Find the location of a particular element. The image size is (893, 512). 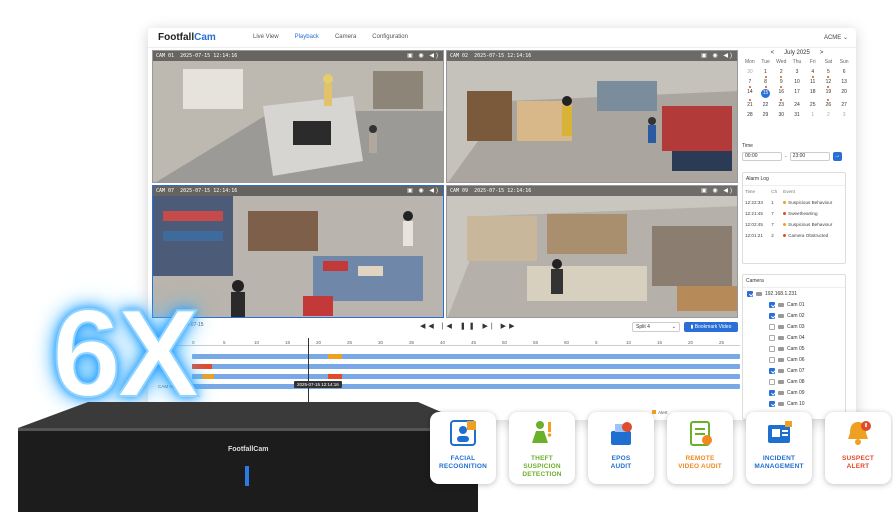

calendar-day: 8 is located at coordinates (766, 83).